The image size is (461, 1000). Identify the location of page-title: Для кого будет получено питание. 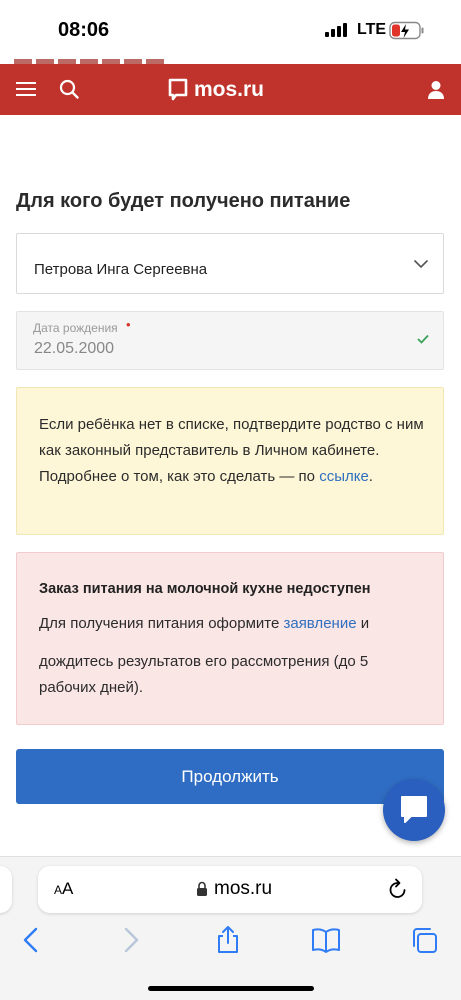
(183, 201).